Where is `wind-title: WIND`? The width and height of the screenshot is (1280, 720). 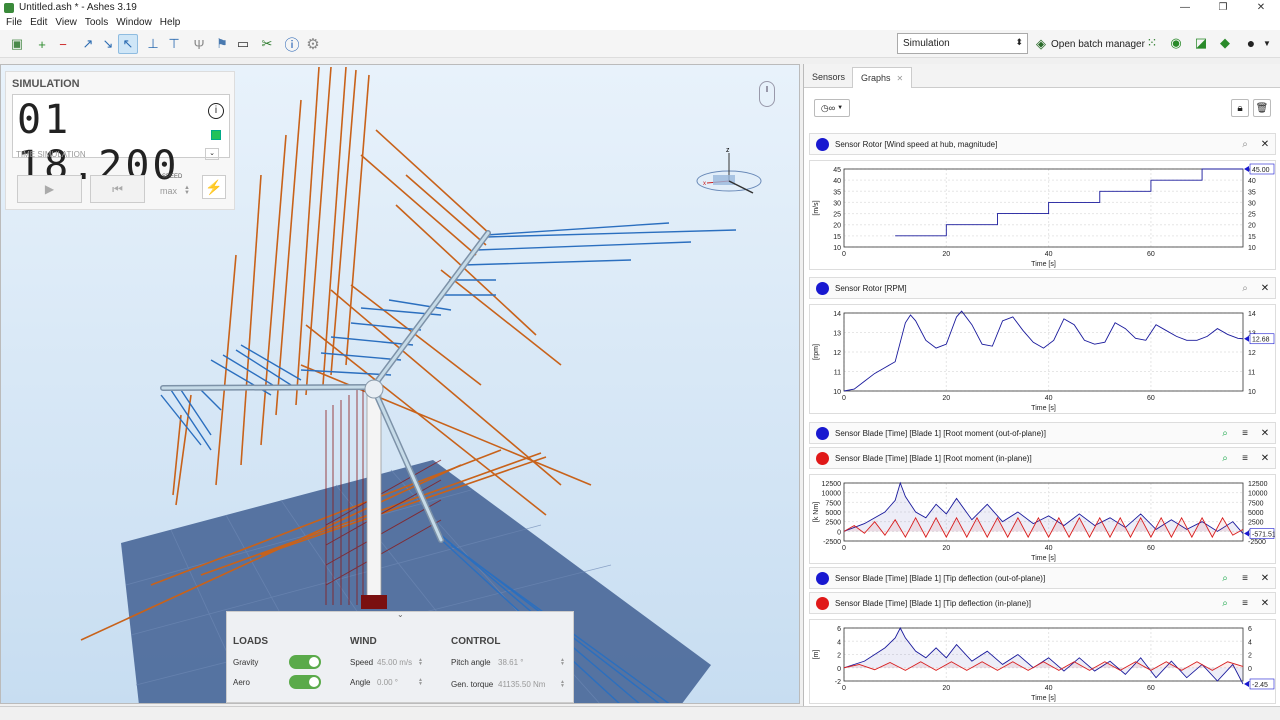 wind-title: WIND is located at coordinates (363, 641).